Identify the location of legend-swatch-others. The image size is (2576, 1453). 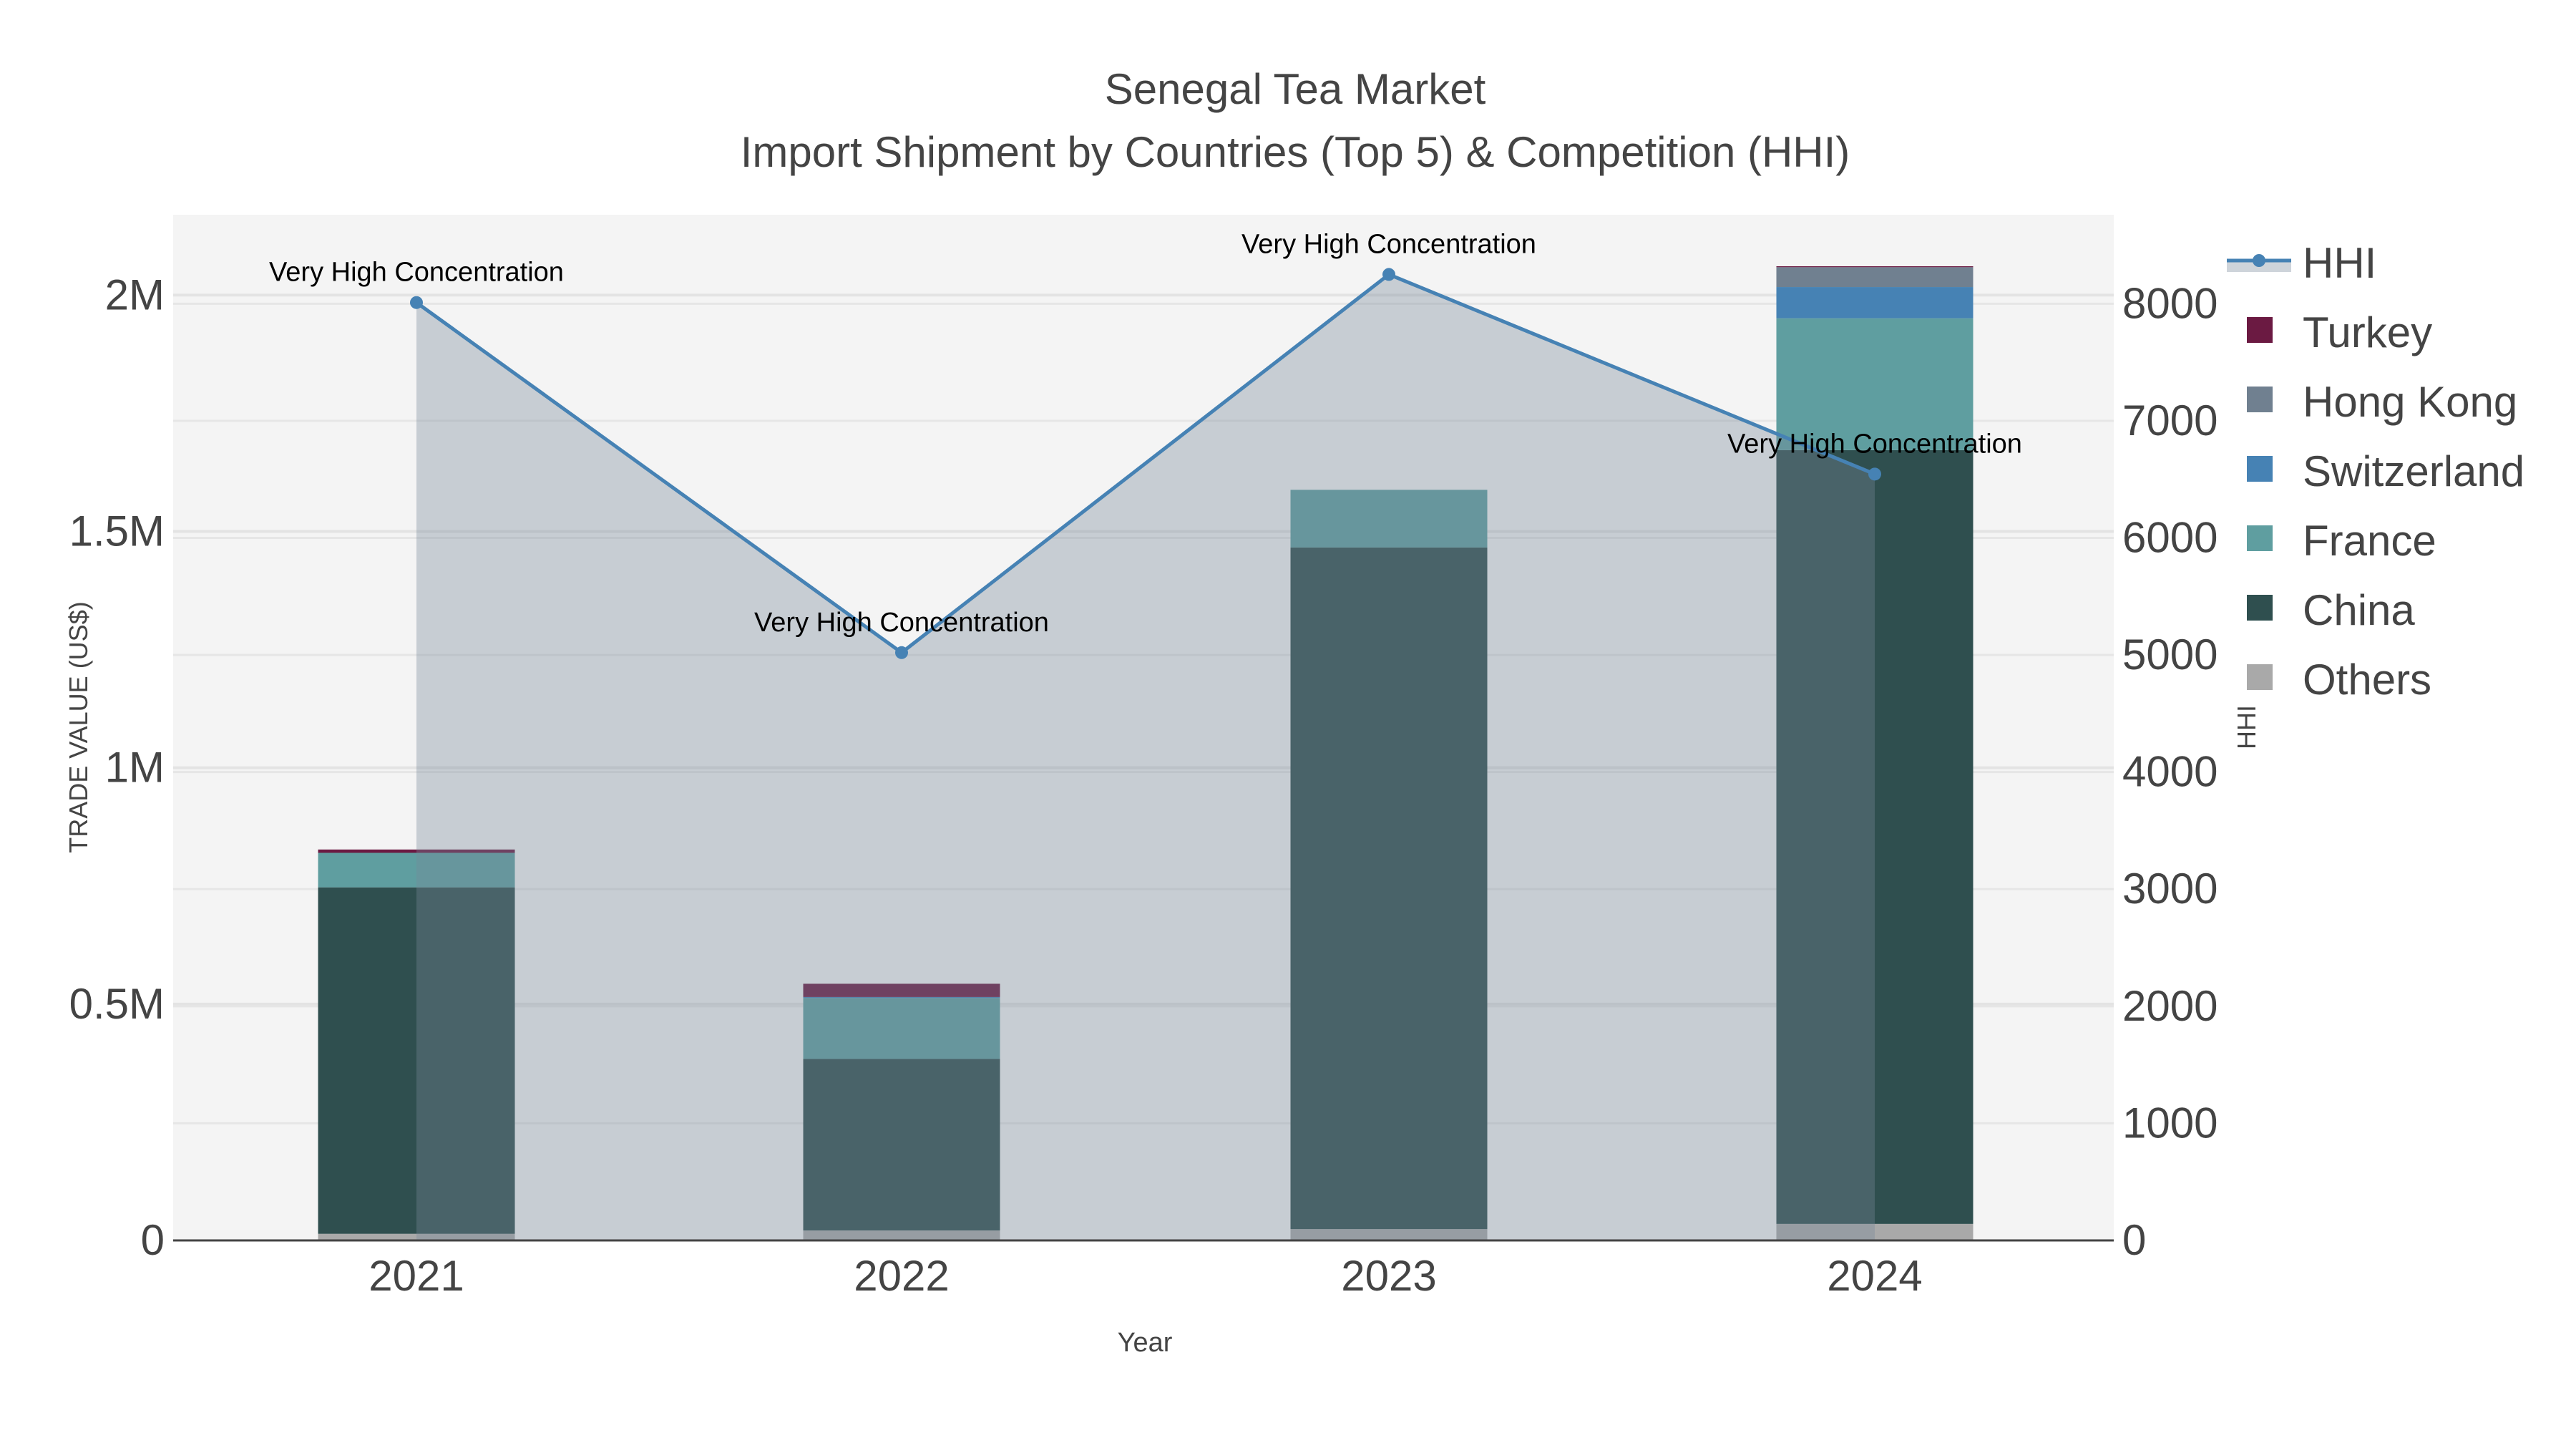
(2260, 677).